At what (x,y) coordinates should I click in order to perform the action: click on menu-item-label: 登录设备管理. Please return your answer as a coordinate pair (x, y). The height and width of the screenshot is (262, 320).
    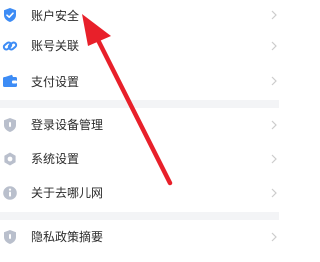
    Looking at the image, I should click on (67, 125).